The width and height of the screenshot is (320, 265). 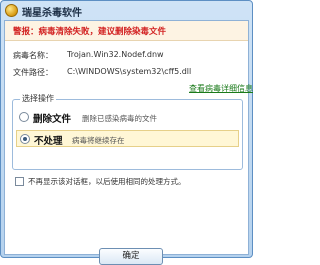 I want to click on alert-message: 警报：病毒清除失败，建议删除染毒文件, so click(x=90, y=32).